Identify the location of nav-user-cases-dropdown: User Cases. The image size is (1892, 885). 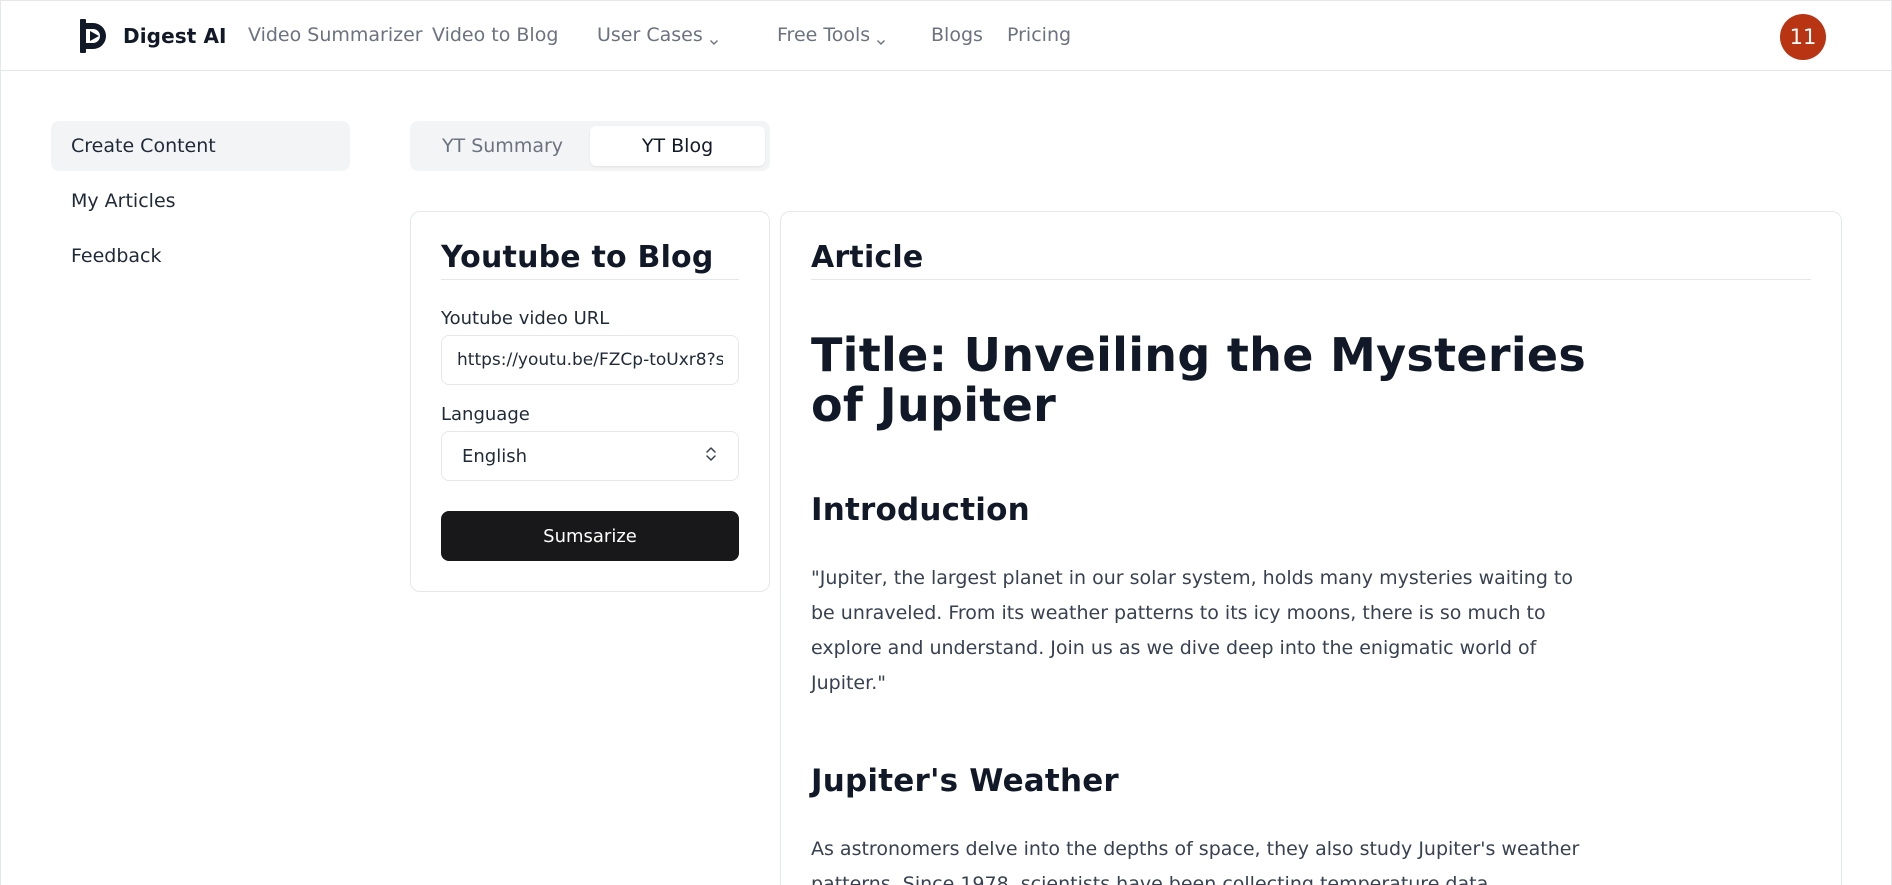
(658, 35).